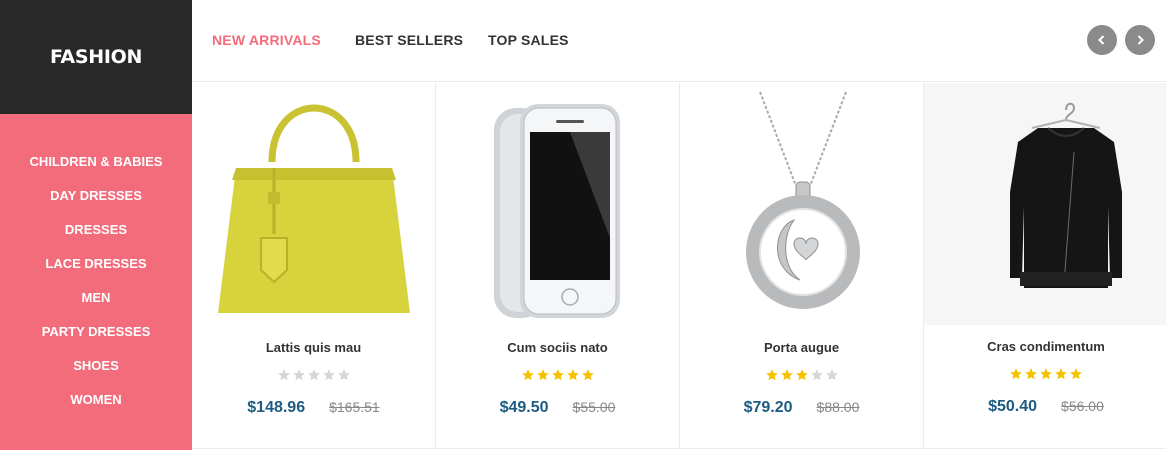 This screenshot has height=450, width=1166. I want to click on brand-block: FASHION, so click(96, 57).